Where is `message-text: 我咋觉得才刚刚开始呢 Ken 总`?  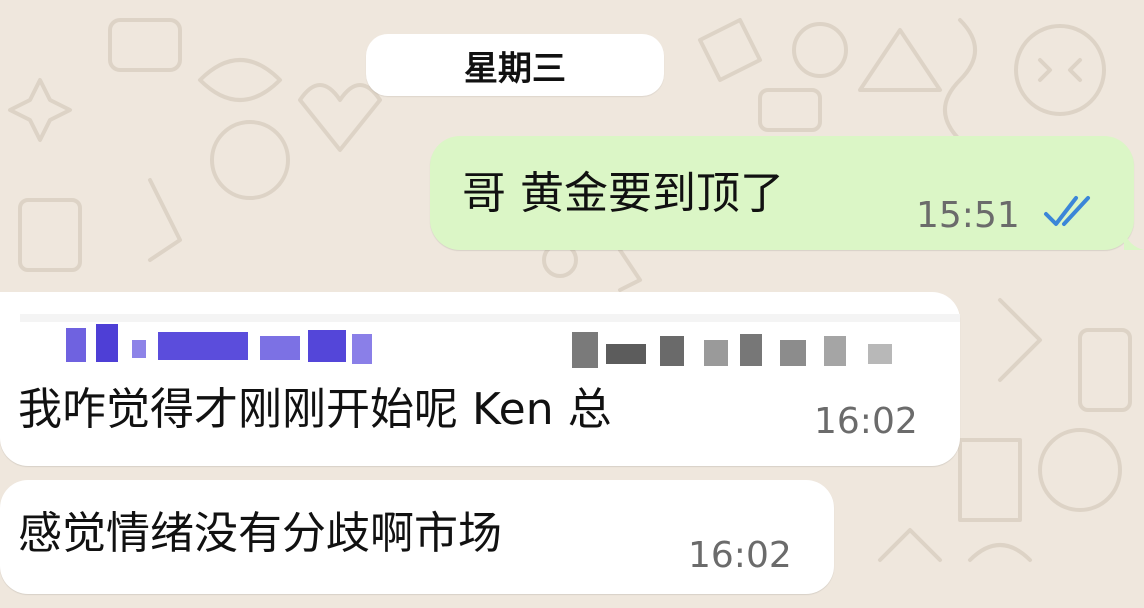 message-text: 我咋觉得才刚刚开始呢 Ken 总 is located at coordinates (315, 409).